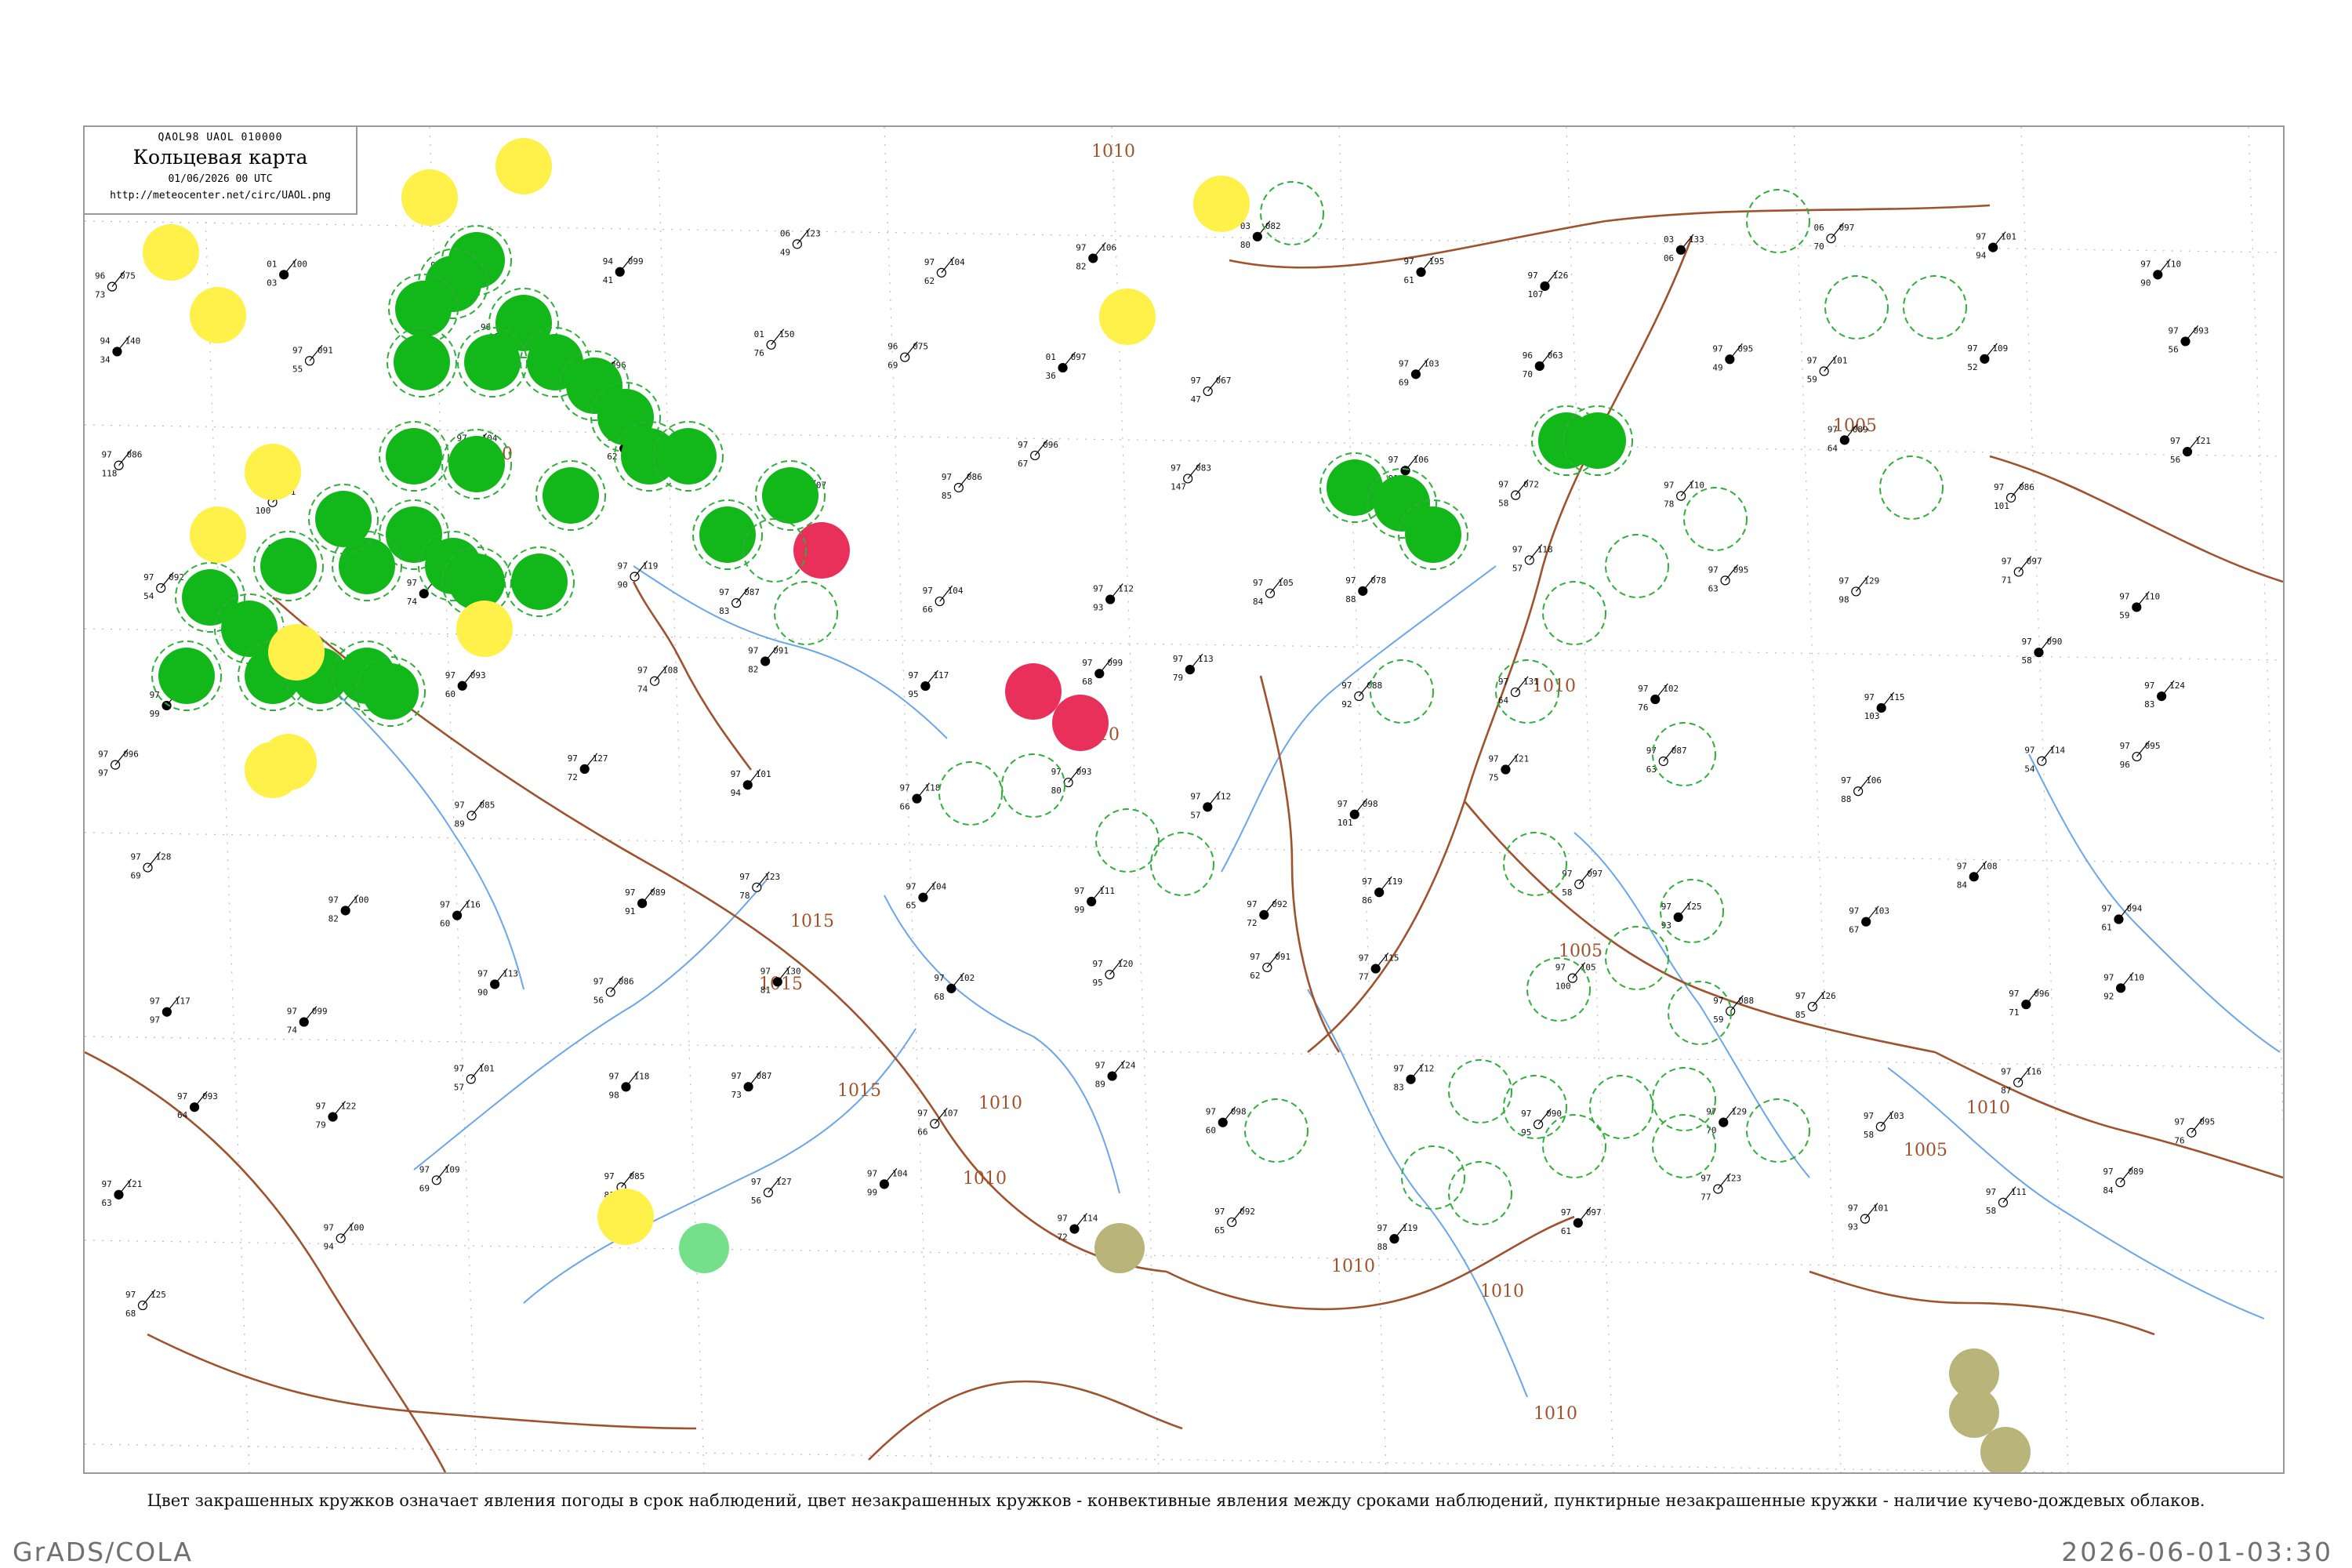 This screenshot has height=1568, width=2352. I want to click on station-plot: 97 119 86, so click(1382, 891).